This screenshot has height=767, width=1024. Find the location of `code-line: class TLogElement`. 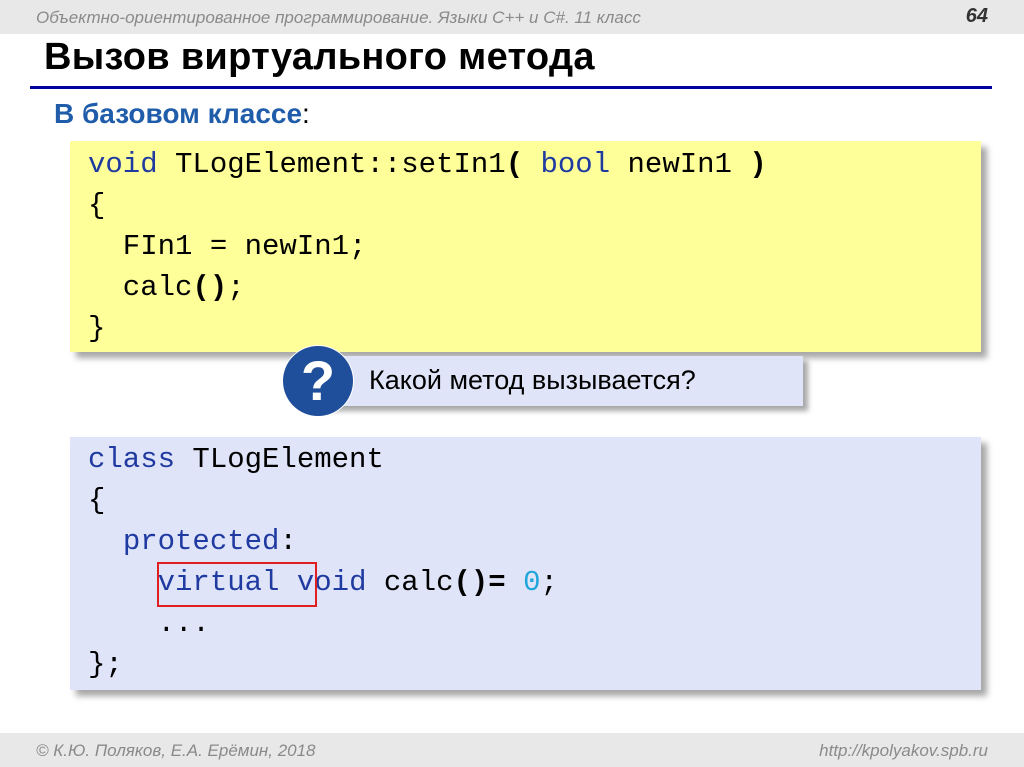

code-line: class TLogElement is located at coordinates (534, 459).